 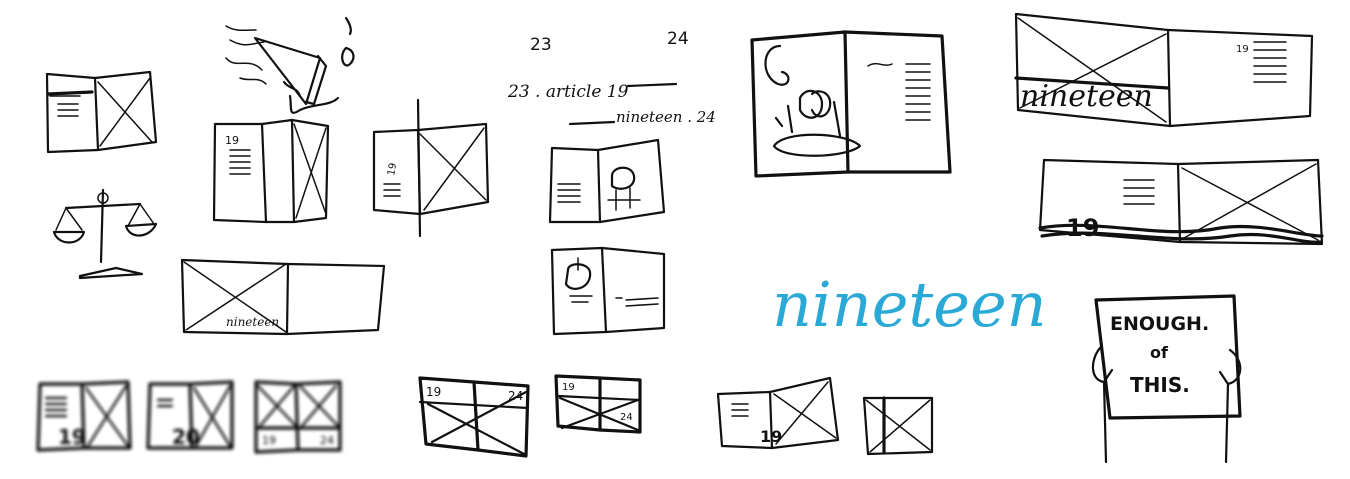 What do you see at coordinates (283, 297) in the screenshot?
I see `spread-sketch-wide: nineteen` at bounding box center [283, 297].